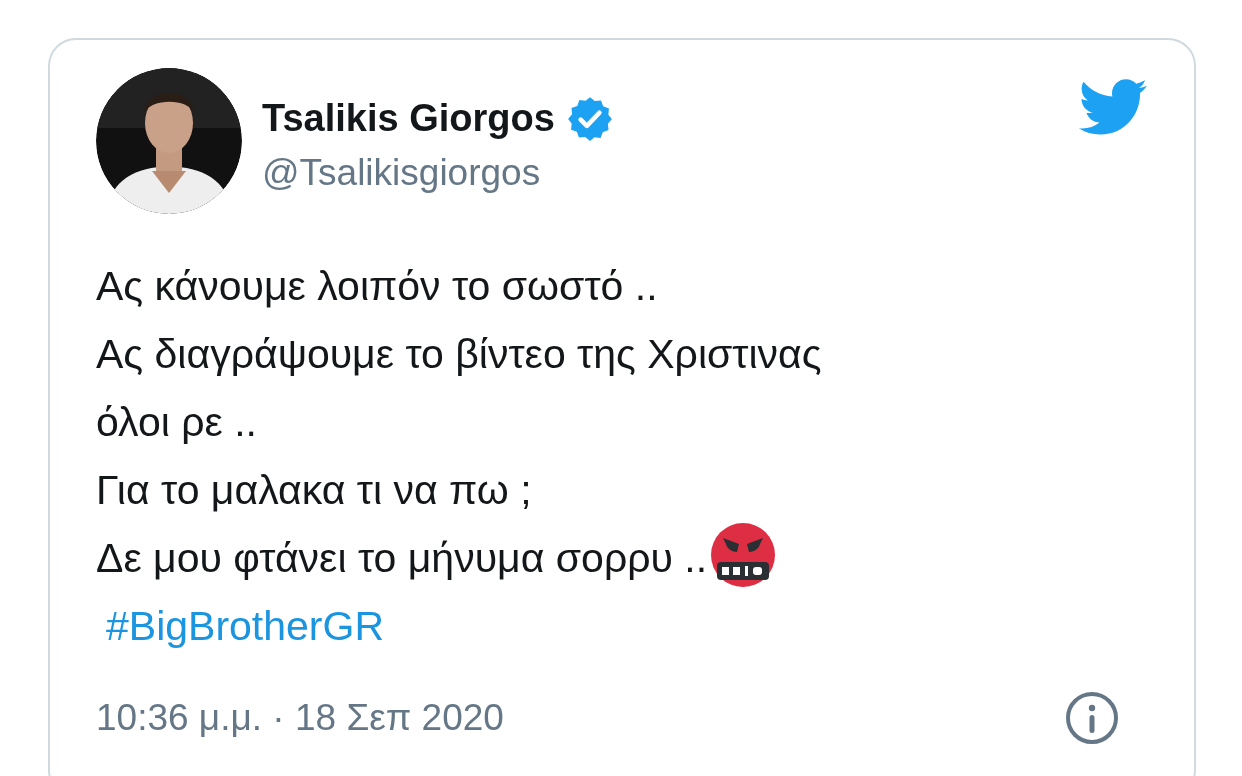 The width and height of the screenshot is (1242, 776). I want to click on tweet-text-line: όλοι ρε .., so click(176, 422).